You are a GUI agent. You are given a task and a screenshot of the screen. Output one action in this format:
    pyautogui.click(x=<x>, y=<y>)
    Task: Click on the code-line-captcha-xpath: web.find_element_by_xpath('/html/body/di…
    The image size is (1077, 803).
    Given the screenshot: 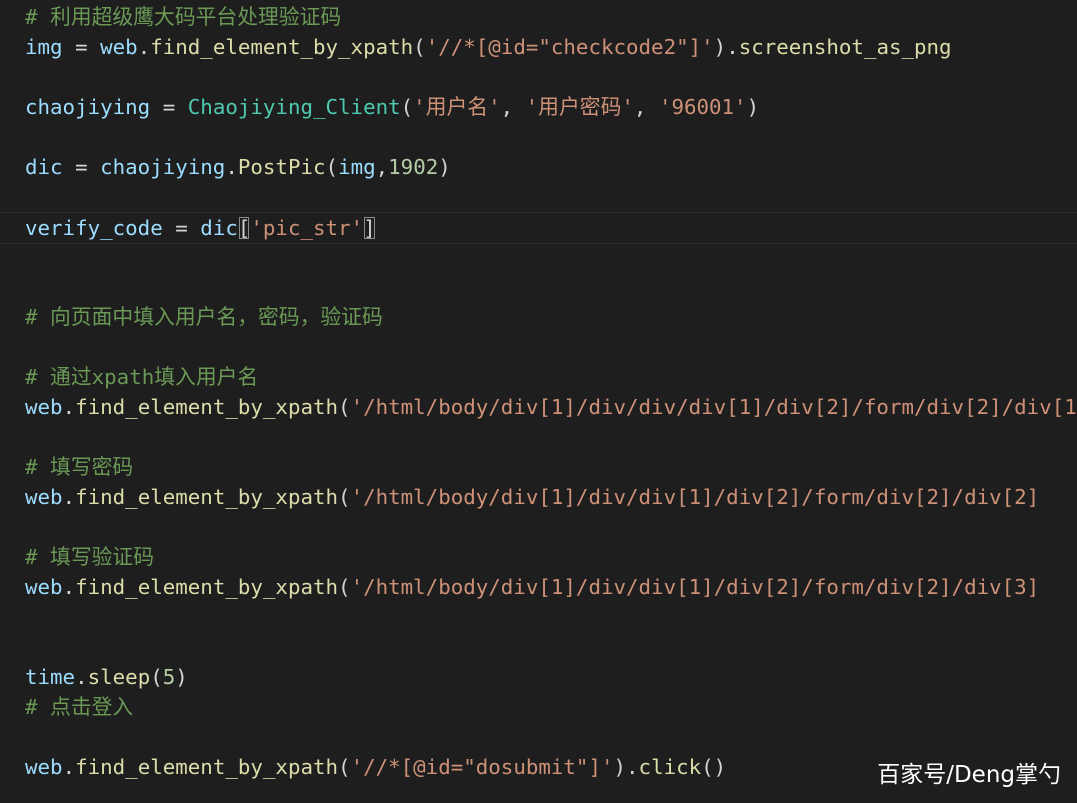 What is the action you would take?
    pyautogui.click(x=532, y=587)
    